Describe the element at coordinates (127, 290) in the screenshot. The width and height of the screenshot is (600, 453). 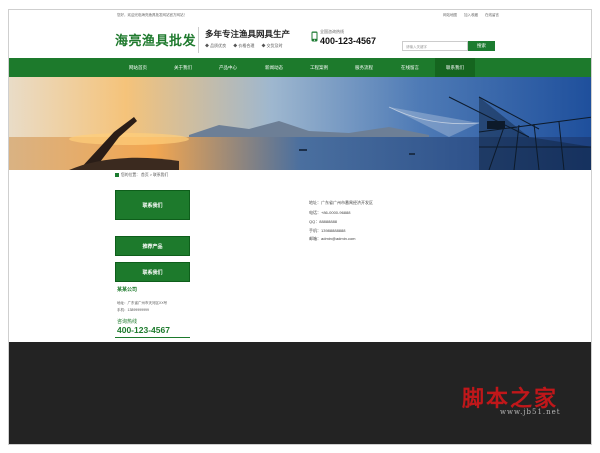
I see `company-name: 某某公司` at that location.